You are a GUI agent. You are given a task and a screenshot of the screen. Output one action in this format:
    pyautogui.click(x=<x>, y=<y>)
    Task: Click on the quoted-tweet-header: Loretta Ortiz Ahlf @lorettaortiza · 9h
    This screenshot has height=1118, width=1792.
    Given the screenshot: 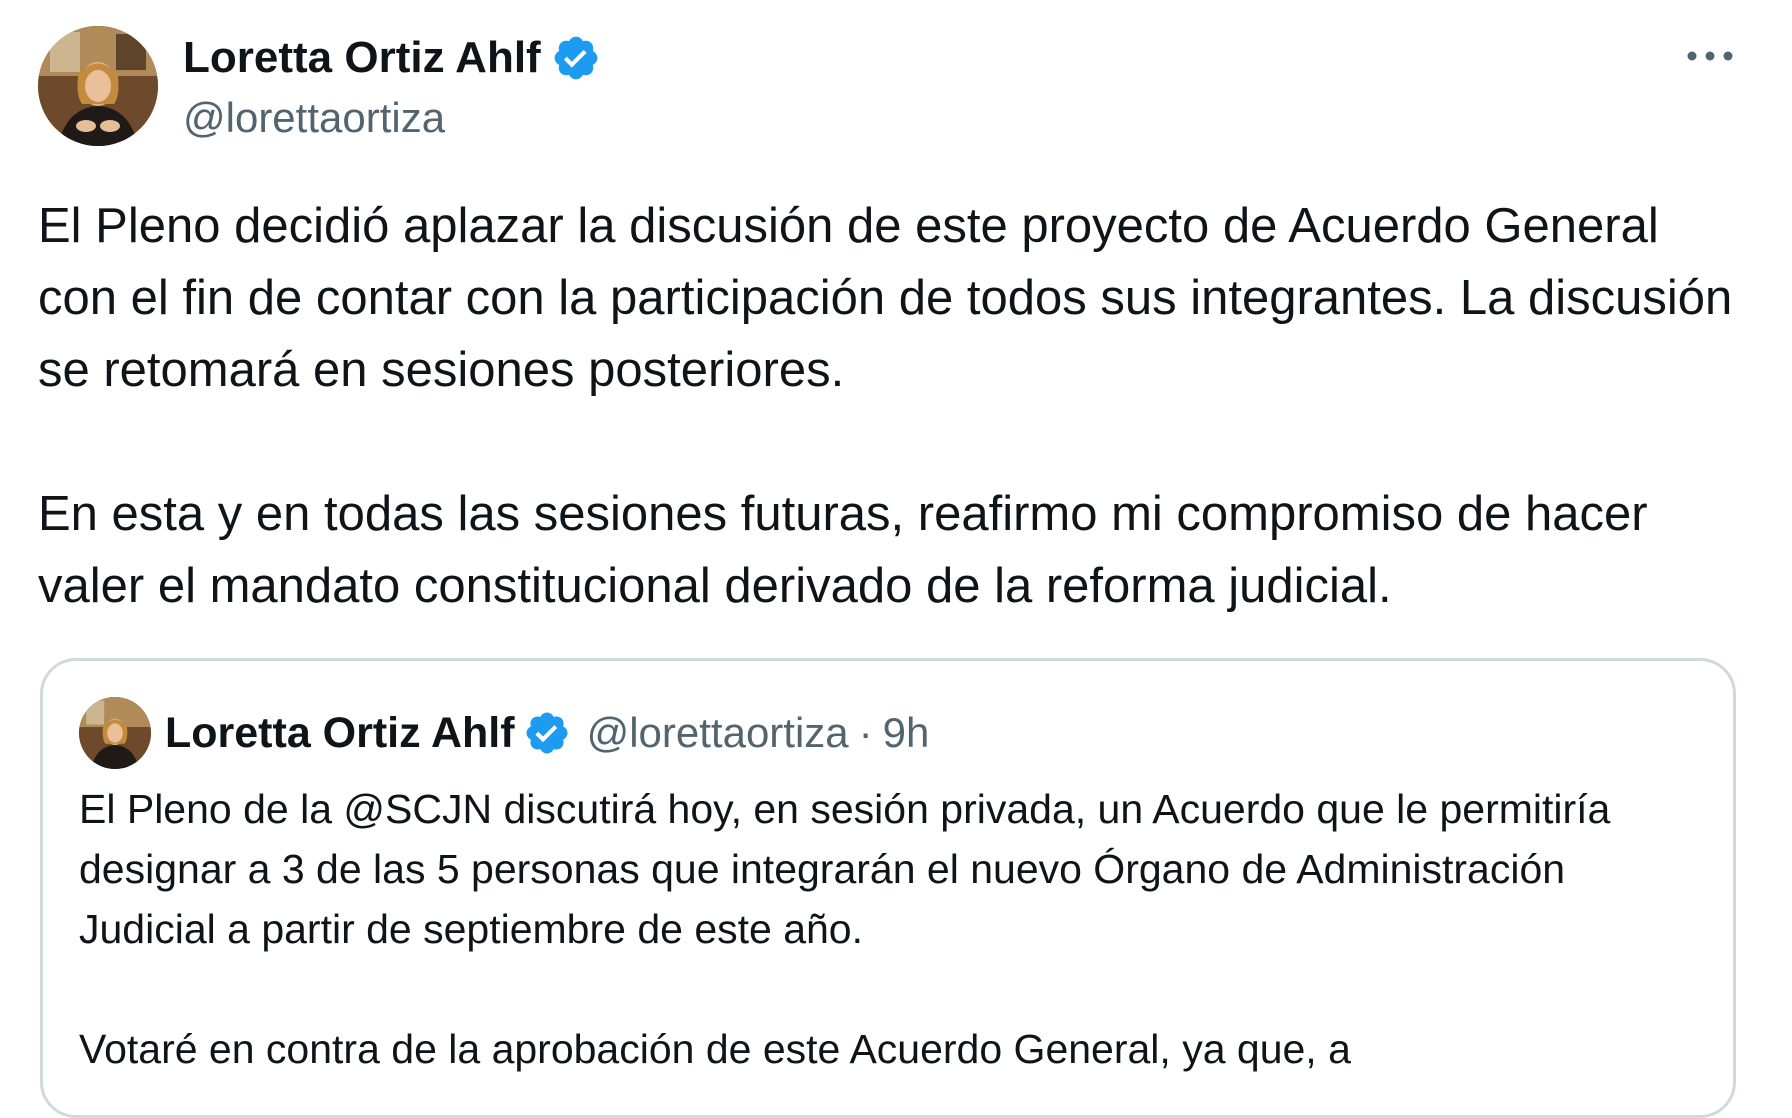 What is the action you would take?
    pyautogui.click(x=504, y=733)
    